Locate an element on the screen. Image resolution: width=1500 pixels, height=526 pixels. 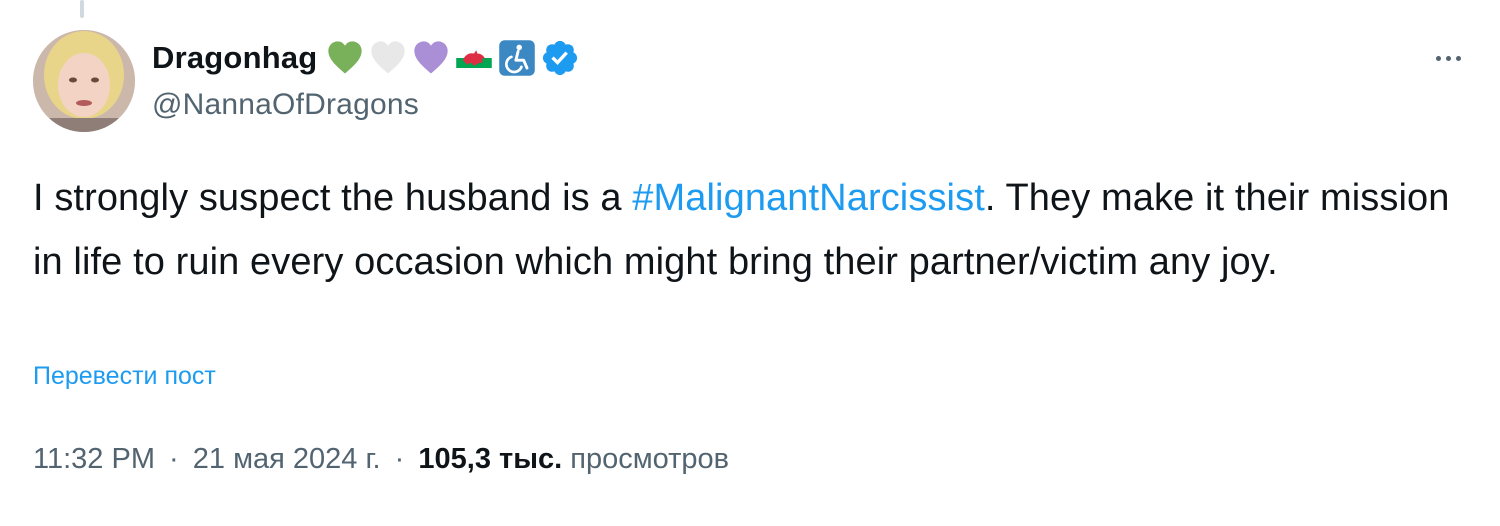
hashtag-link: #MalignantNarcissist is located at coordinates (808, 198).